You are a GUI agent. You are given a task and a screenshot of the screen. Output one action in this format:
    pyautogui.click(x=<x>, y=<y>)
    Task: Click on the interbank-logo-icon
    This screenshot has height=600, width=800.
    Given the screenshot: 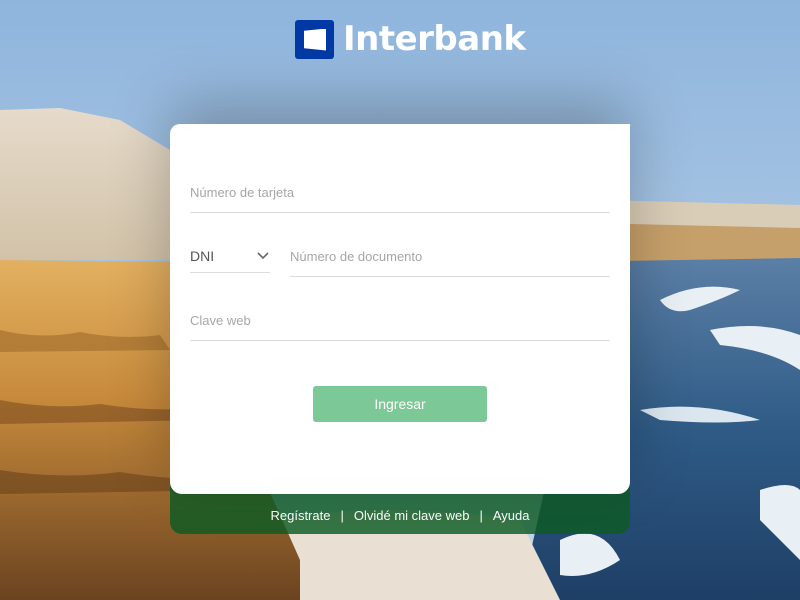 What is the action you would take?
    pyautogui.click(x=314, y=39)
    